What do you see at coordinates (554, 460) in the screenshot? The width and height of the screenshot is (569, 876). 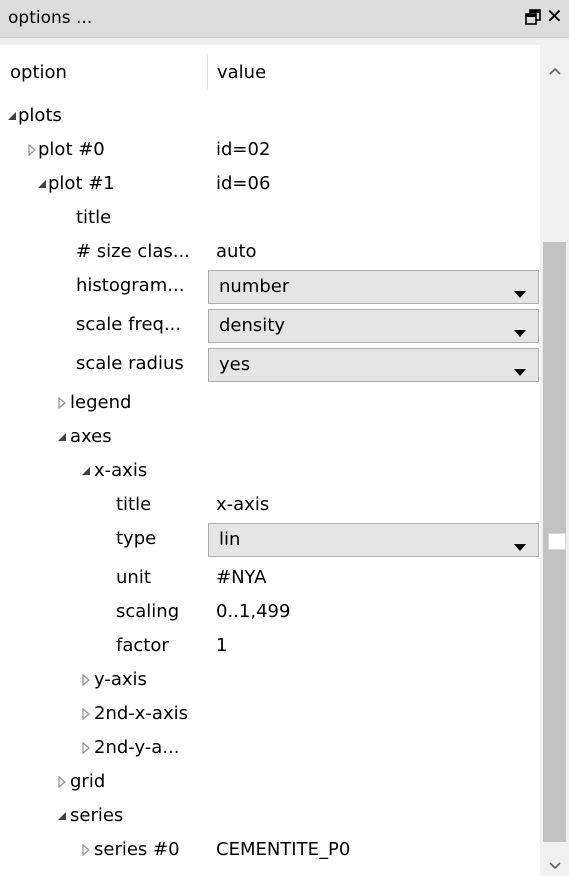 I see `vertical-scrollbar` at bounding box center [554, 460].